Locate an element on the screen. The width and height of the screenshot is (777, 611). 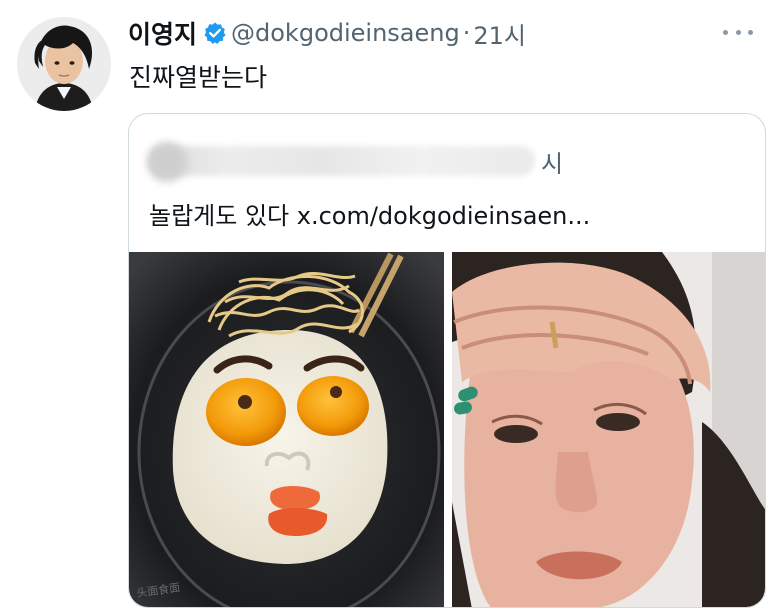
avatar is located at coordinates (64, 64).